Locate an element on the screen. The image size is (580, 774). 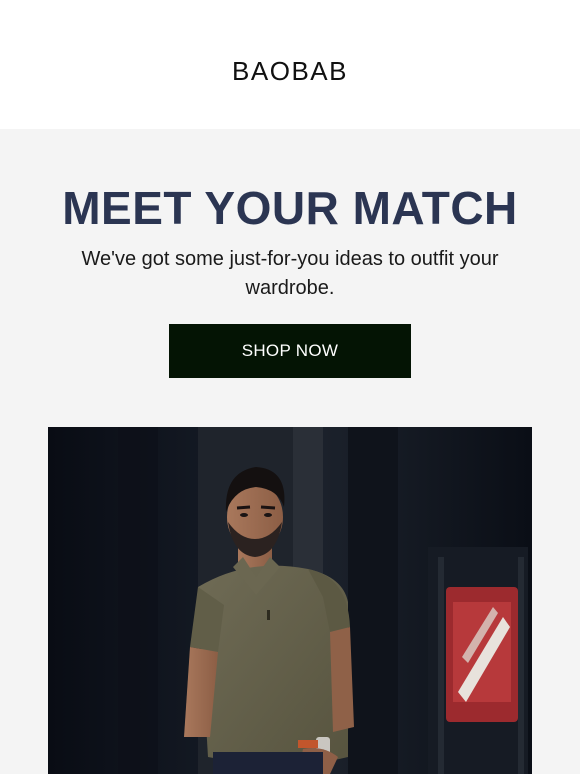
shop-now-button: SHOP NOW is located at coordinates (290, 351).